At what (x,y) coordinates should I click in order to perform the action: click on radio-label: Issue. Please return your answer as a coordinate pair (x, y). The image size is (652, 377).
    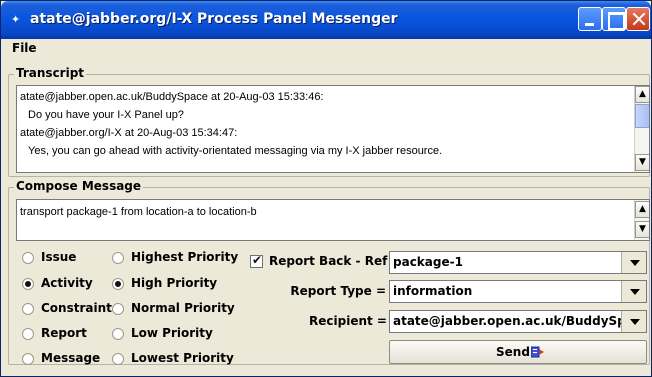
    Looking at the image, I should click on (59, 257).